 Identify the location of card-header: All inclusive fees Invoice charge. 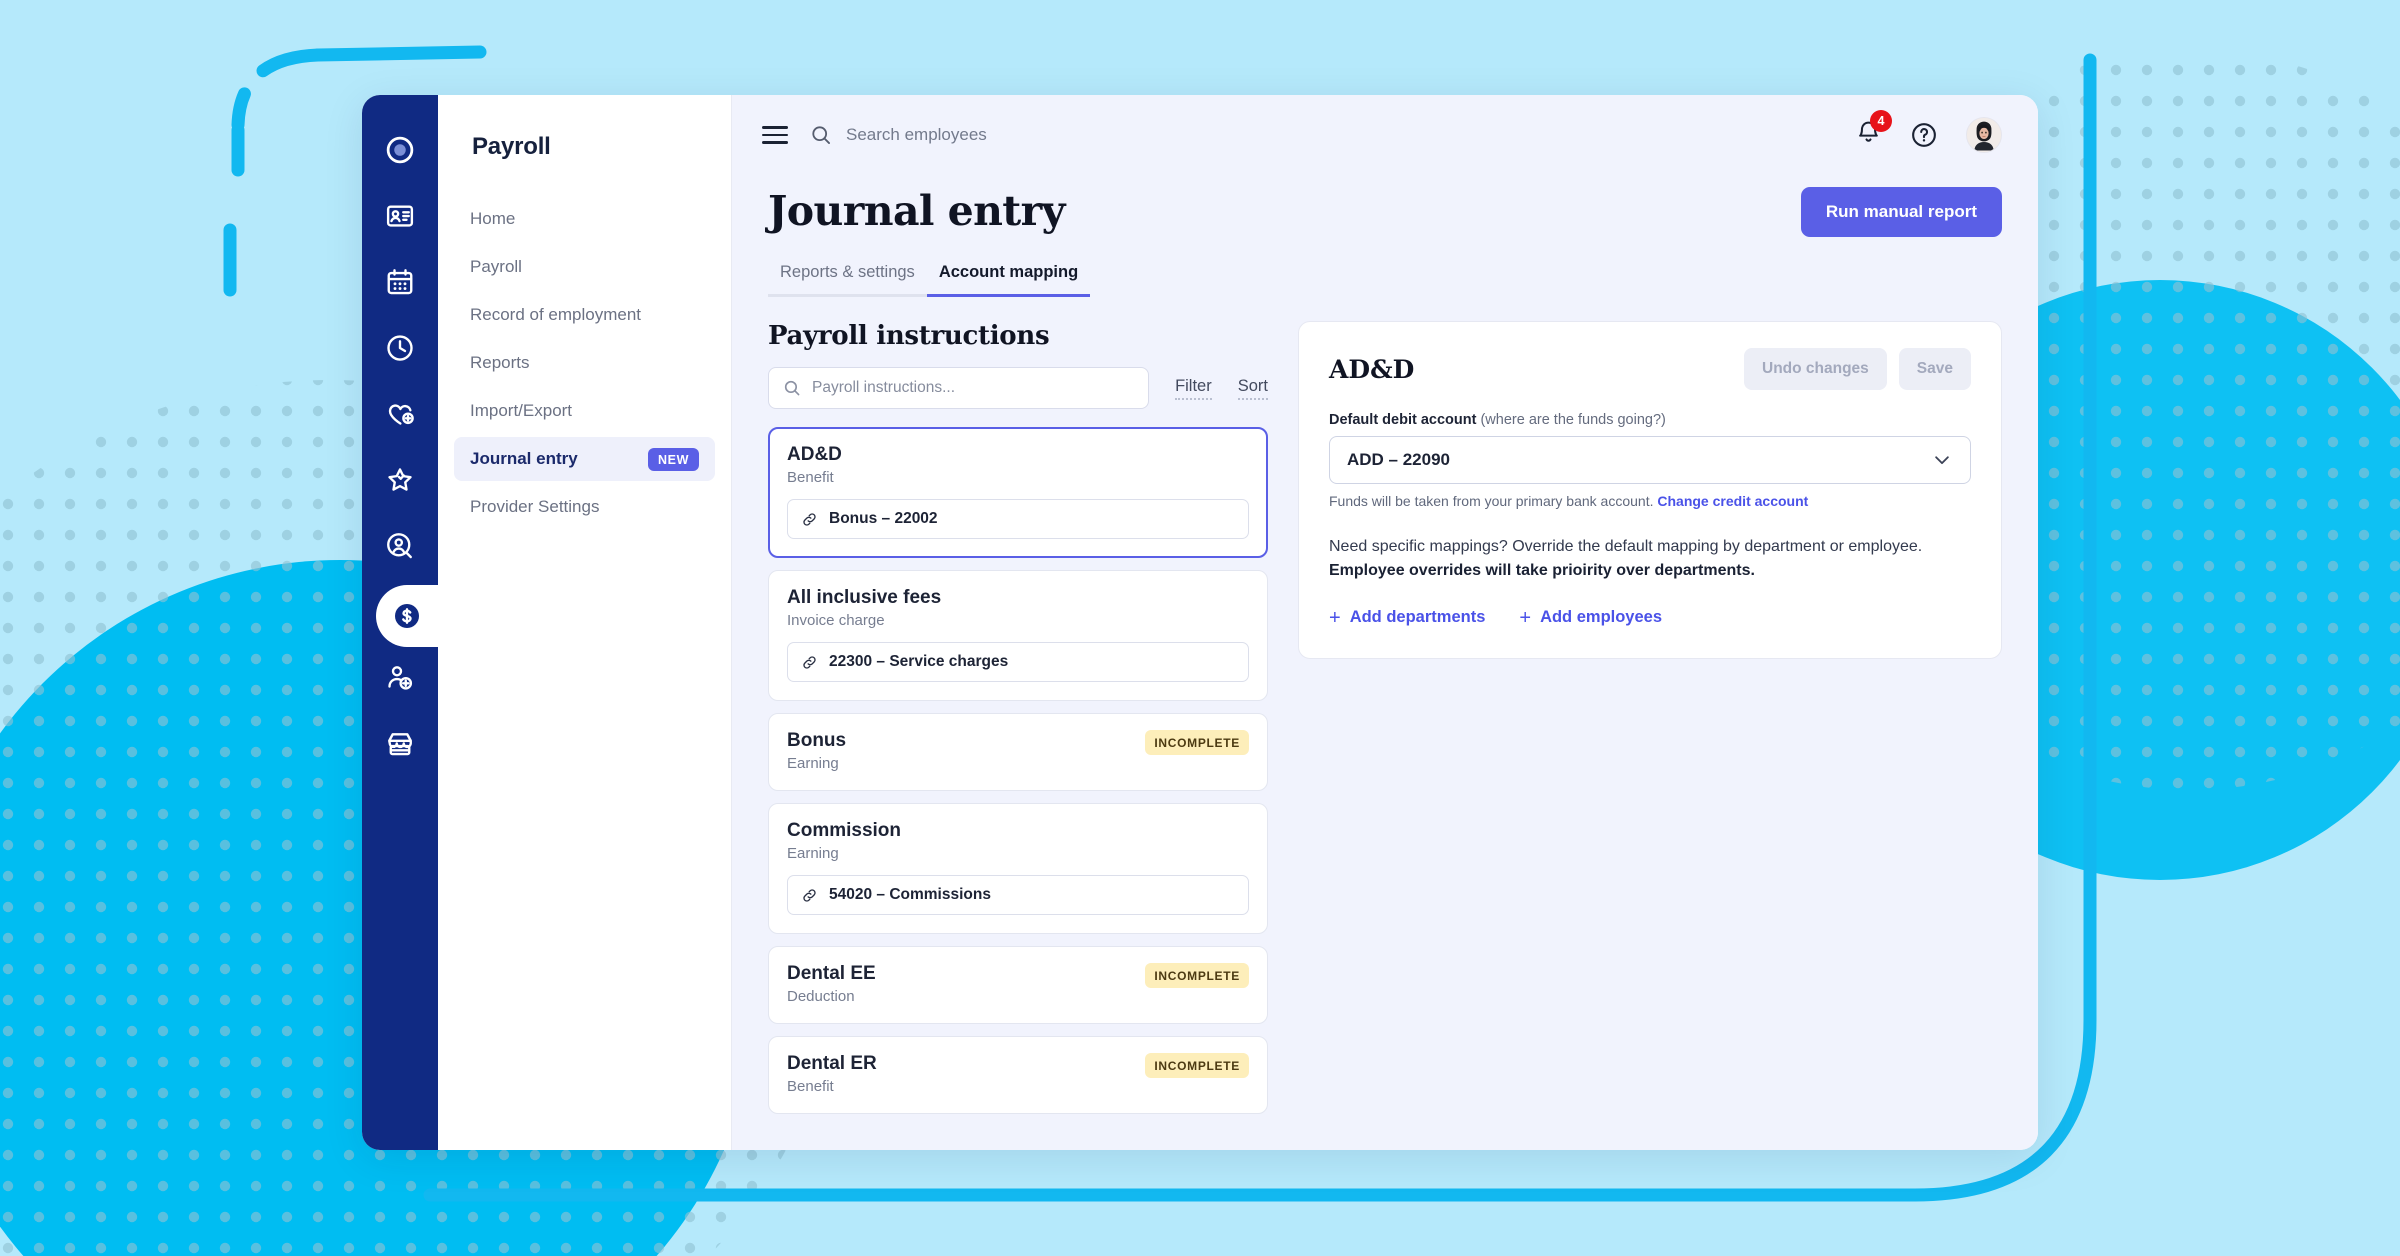
(1018, 608).